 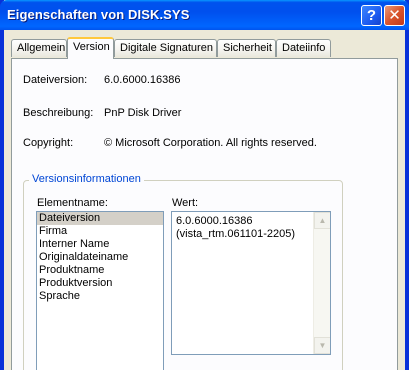 I want to click on version-info-group-label: Versionsinformationen, so click(x=86, y=179).